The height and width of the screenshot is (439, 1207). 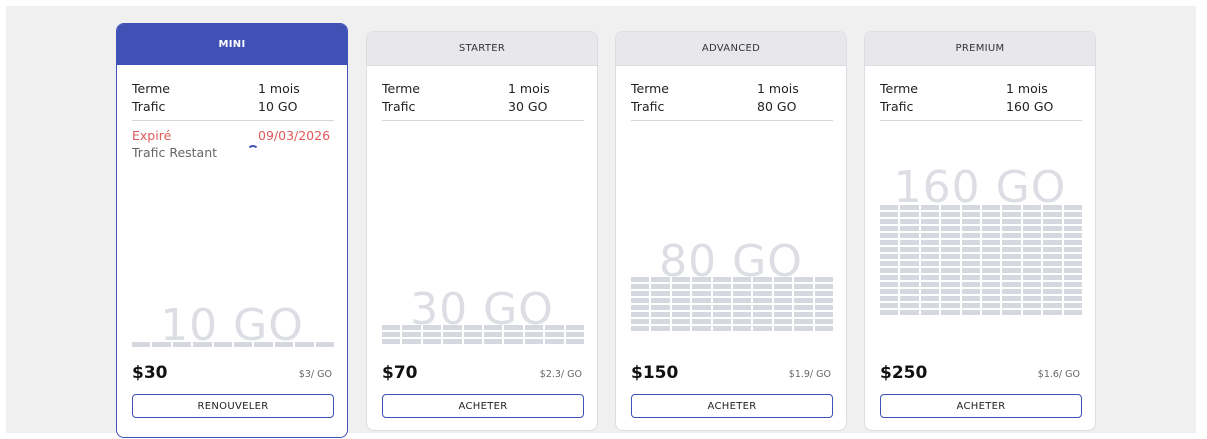 What do you see at coordinates (482, 107) in the screenshot?
I see `traffic-row: Trafic 30 GO` at bounding box center [482, 107].